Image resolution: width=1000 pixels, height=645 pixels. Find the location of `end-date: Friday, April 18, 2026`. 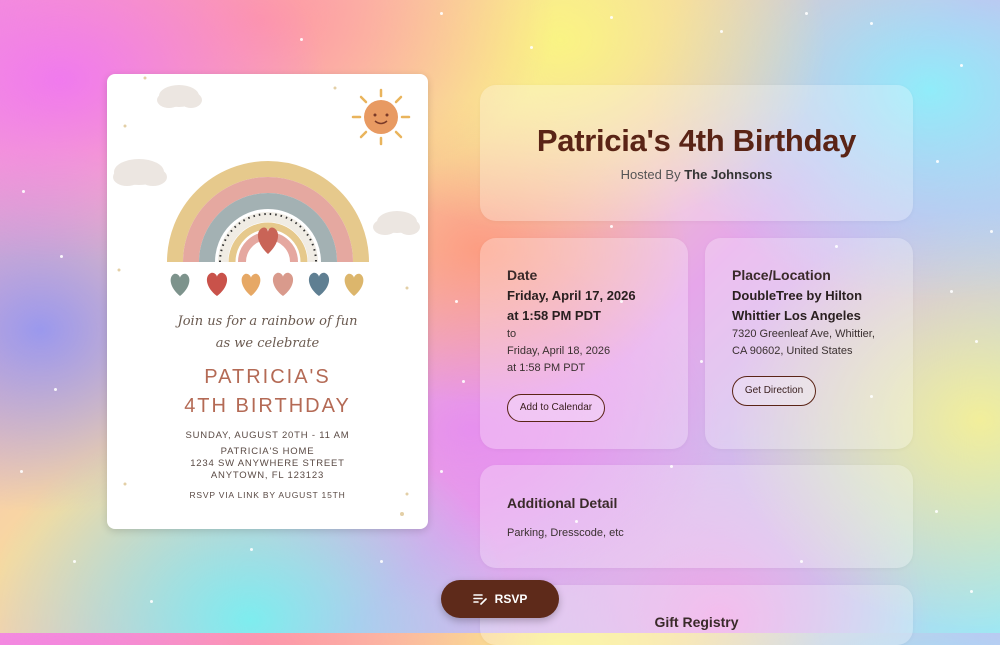

end-date: Friday, April 18, 2026 is located at coordinates (559, 351).